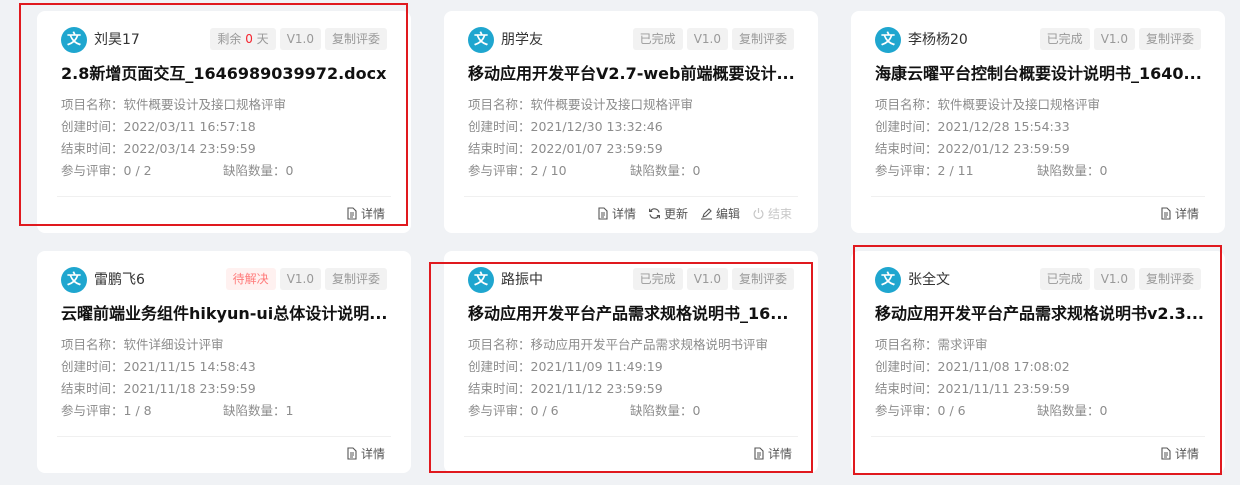 This screenshot has width=1240, height=485. I want to click on end-time-row: 结束时间：2022/01/07 23:59:59, so click(565, 148).